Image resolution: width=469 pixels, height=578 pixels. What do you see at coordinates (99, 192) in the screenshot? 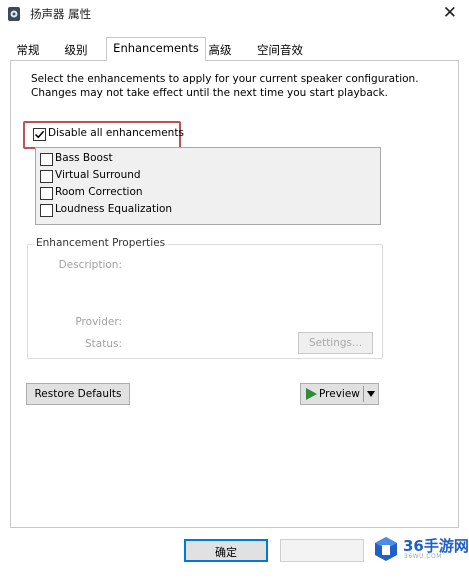
I see `room-correction-label: Room Correction` at bounding box center [99, 192].